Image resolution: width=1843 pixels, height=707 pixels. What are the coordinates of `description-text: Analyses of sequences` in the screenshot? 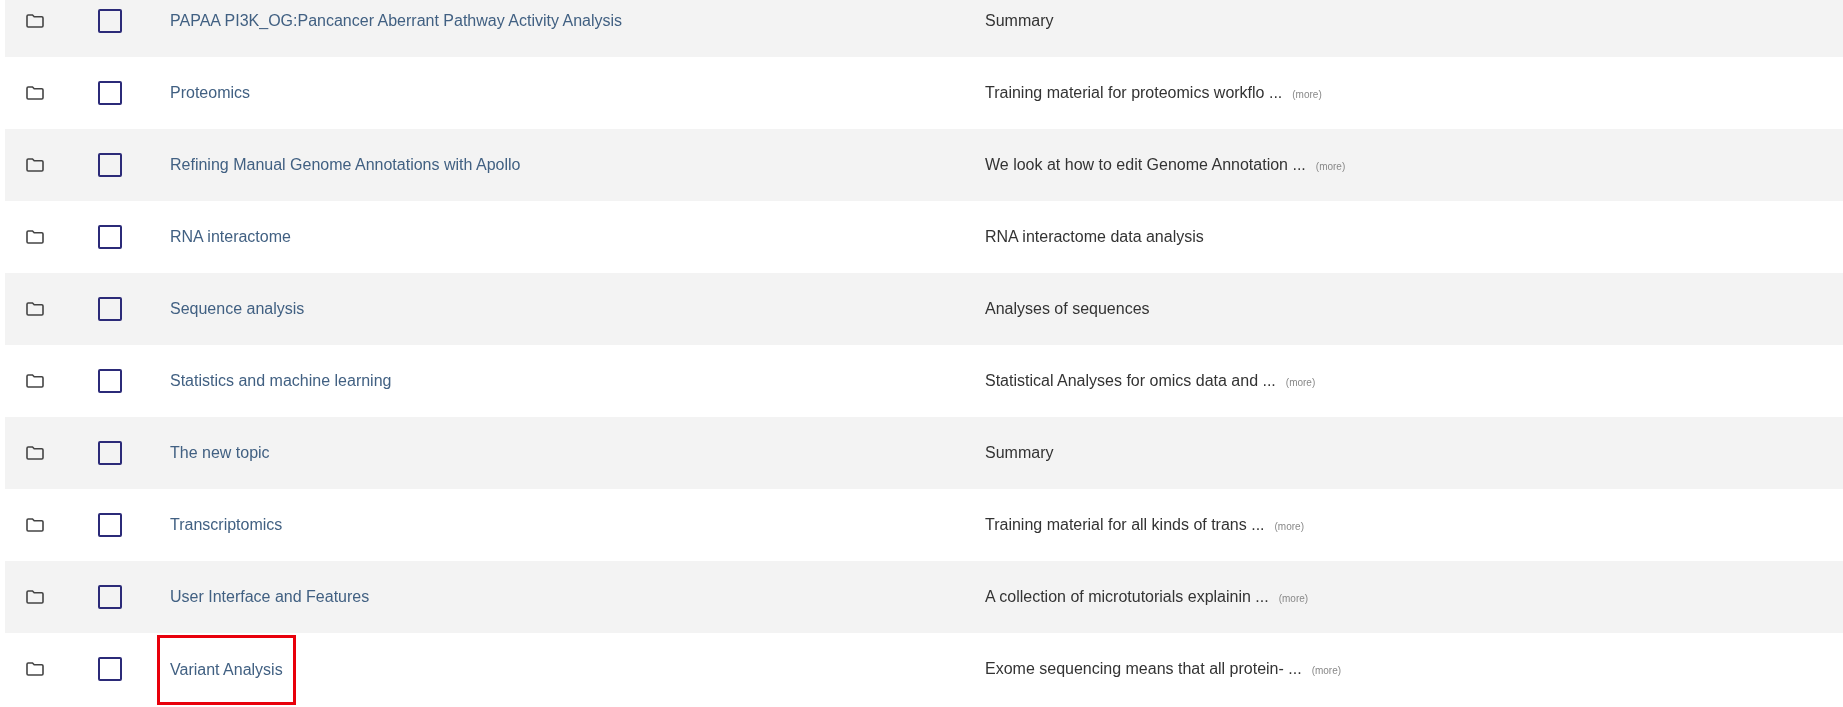 It's located at (1067, 309).